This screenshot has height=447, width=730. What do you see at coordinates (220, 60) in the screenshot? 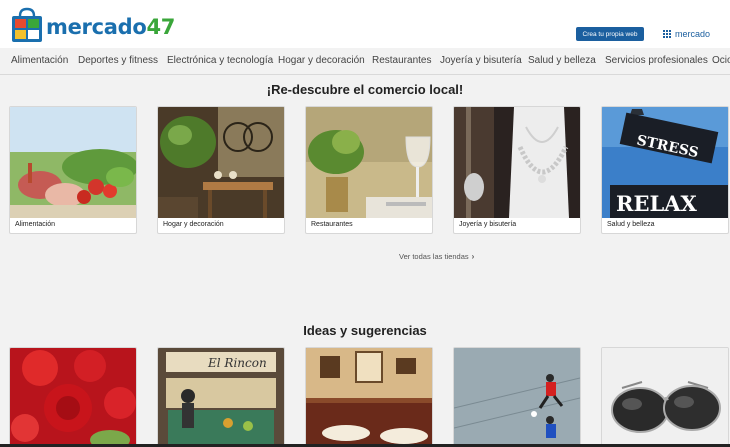
I see `nav-item-electronica: Electrónica y tecnología` at bounding box center [220, 60].